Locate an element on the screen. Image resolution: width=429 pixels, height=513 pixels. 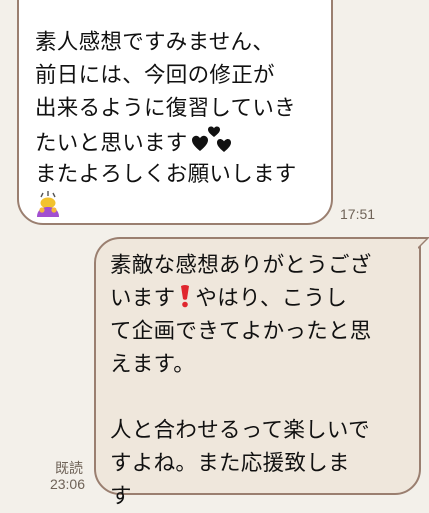
message-line: 素人感想ですみません、 is located at coordinates (155, 42).